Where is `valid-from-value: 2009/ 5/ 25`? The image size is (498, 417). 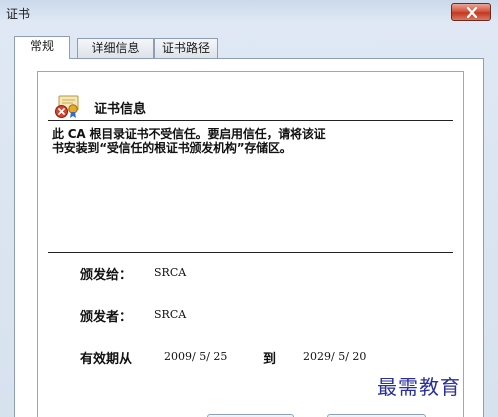
valid-from-value: 2009/ 5/ 25 is located at coordinates (196, 356).